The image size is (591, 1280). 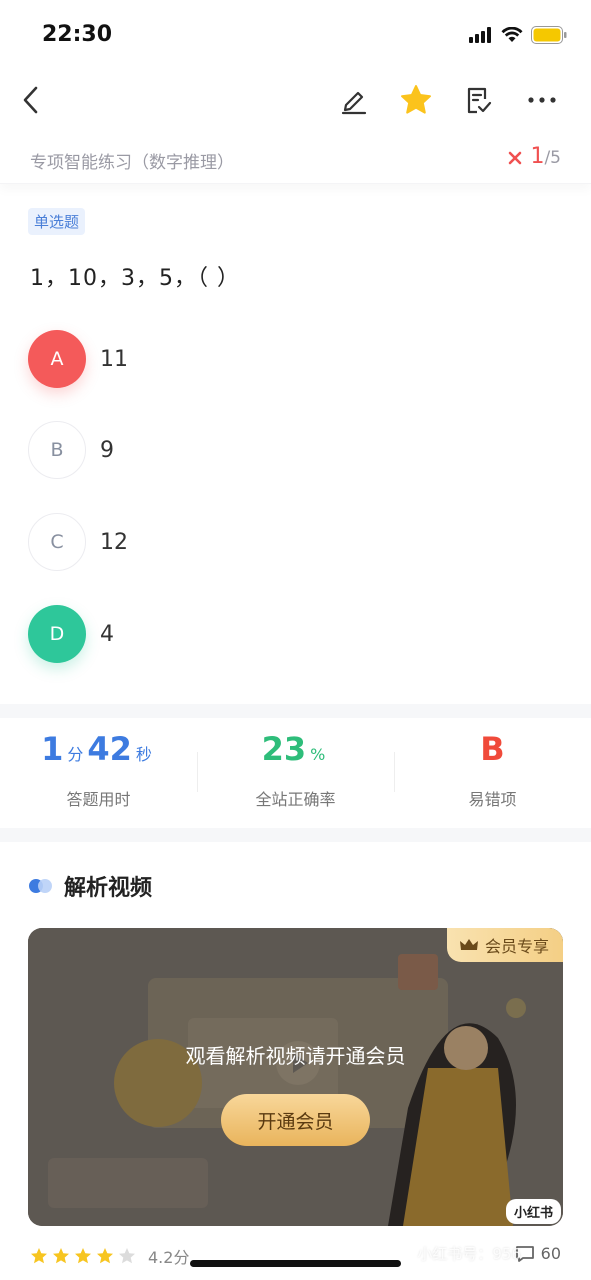 I want to click on answer-sheet-button, so click(x=478, y=100).